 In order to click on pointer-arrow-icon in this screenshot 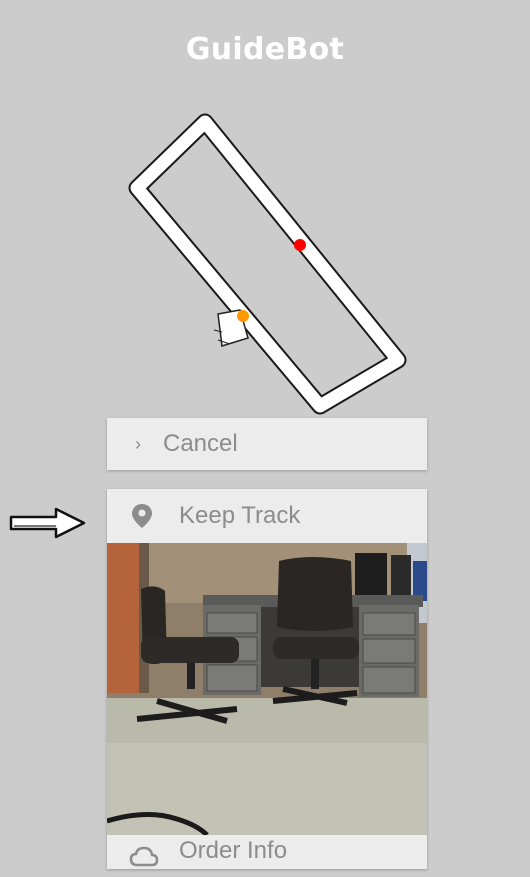, I will do `click(47, 523)`.